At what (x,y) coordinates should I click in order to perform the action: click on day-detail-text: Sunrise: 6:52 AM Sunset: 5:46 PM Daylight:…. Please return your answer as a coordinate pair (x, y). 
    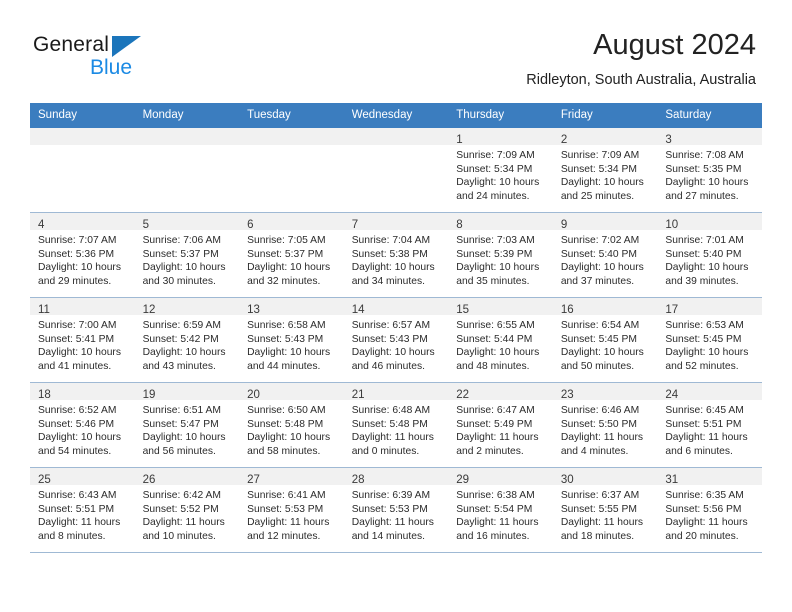
    Looking at the image, I should click on (82, 429).